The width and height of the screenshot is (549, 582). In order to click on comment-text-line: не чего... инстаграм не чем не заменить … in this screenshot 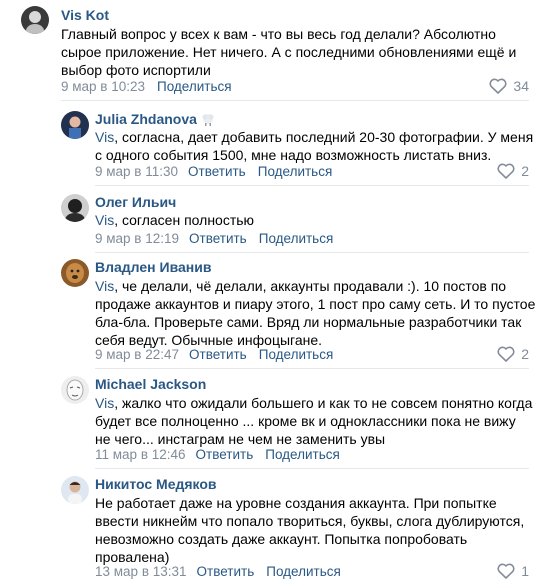, I will do `click(240, 439)`.